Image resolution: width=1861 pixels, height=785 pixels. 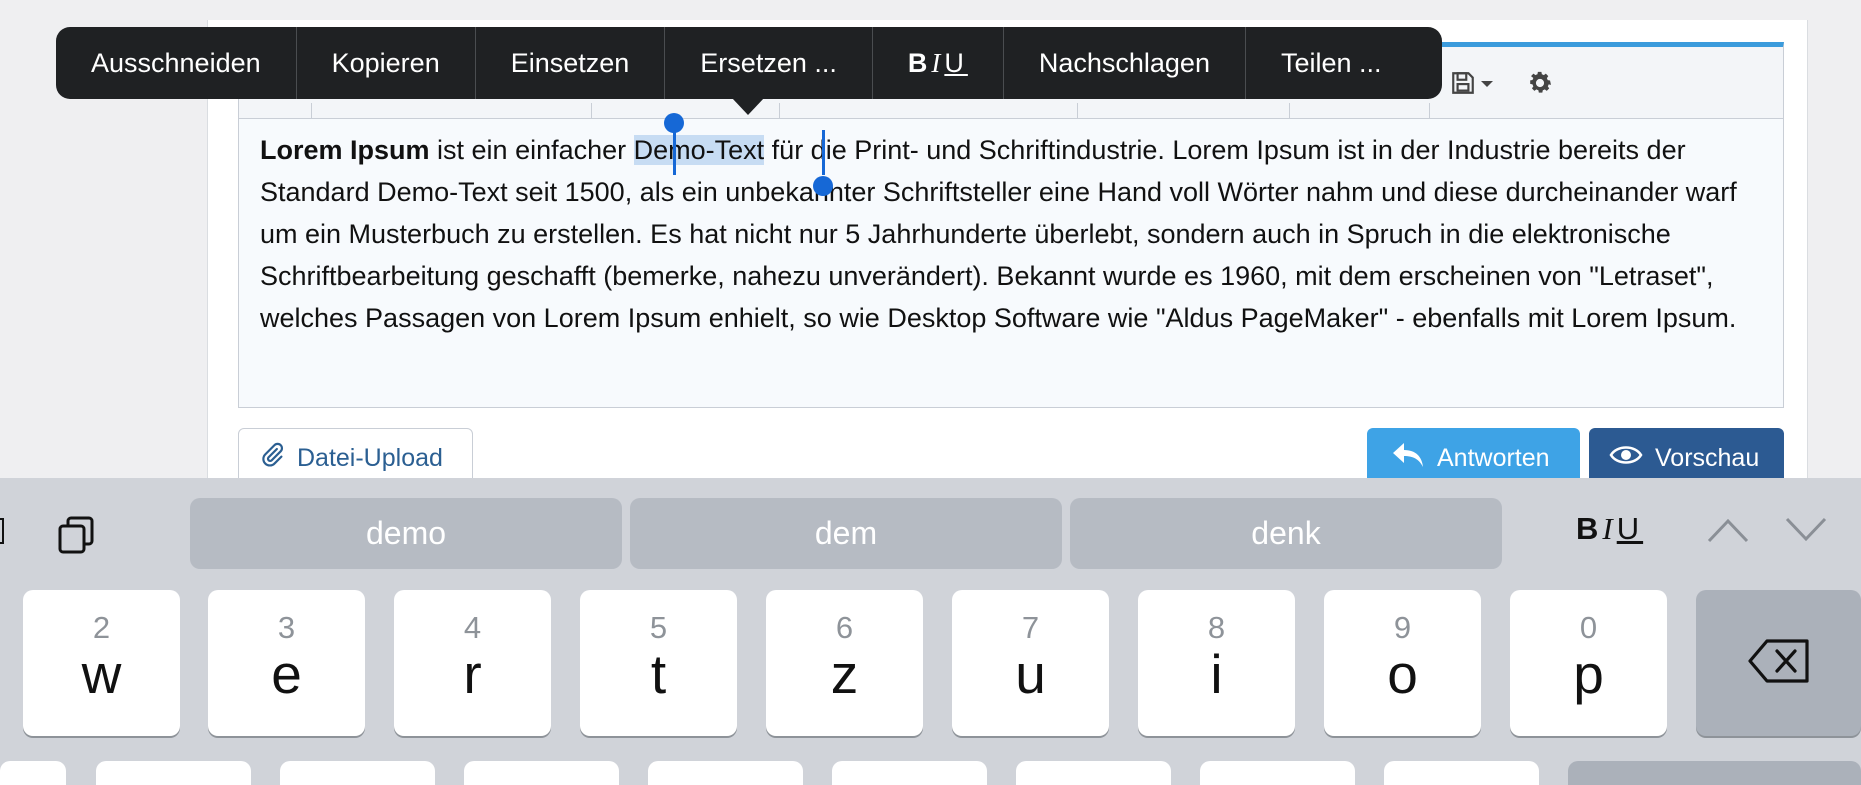 I want to click on chevron-down-icon, so click(x=1806, y=532).